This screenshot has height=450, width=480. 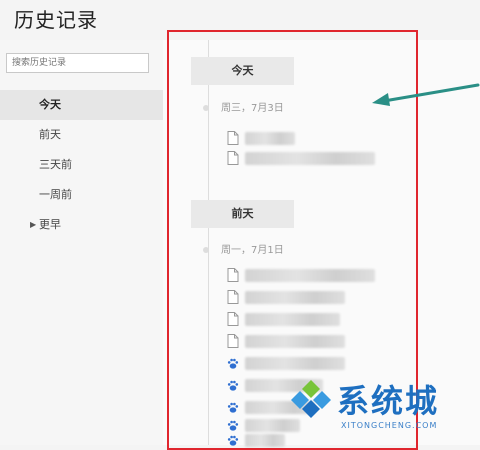 What do you see at coordinates (55, 194) in the screenshot?
I see `sidebar-item-label: 一周前` at bounding box center [55, 194].